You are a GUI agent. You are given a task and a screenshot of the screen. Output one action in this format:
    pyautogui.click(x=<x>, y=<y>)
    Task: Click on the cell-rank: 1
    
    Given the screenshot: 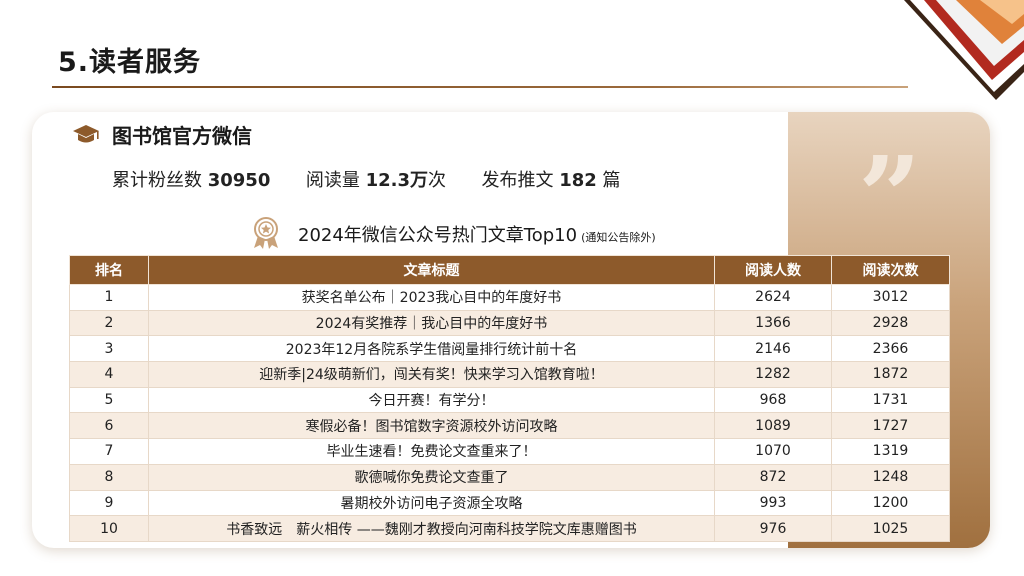 What is the action you would take?
    pyautogui.click(x=109, y=297)
    